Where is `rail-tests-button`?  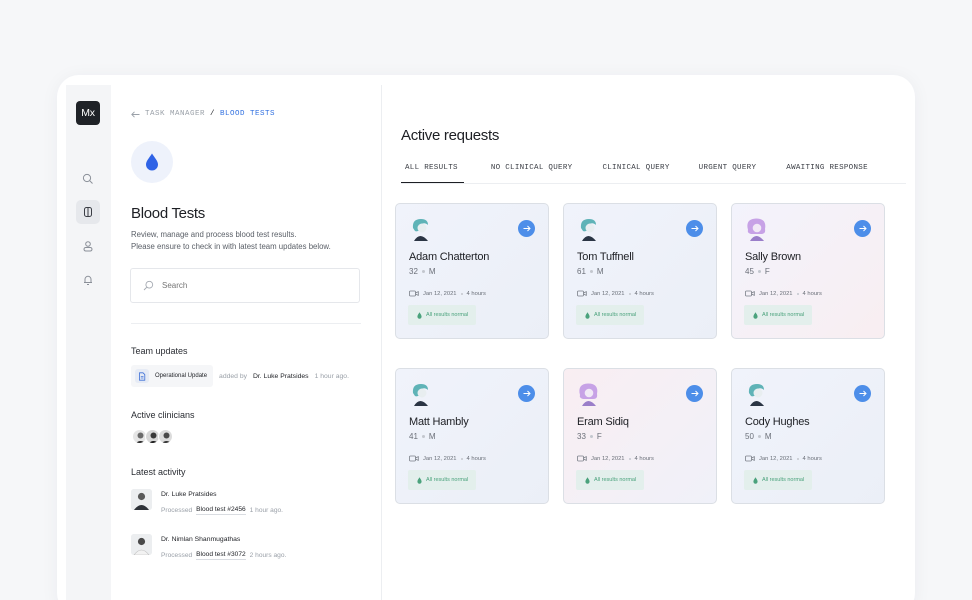 rail-tests-button is located at coordinates (88, 212).